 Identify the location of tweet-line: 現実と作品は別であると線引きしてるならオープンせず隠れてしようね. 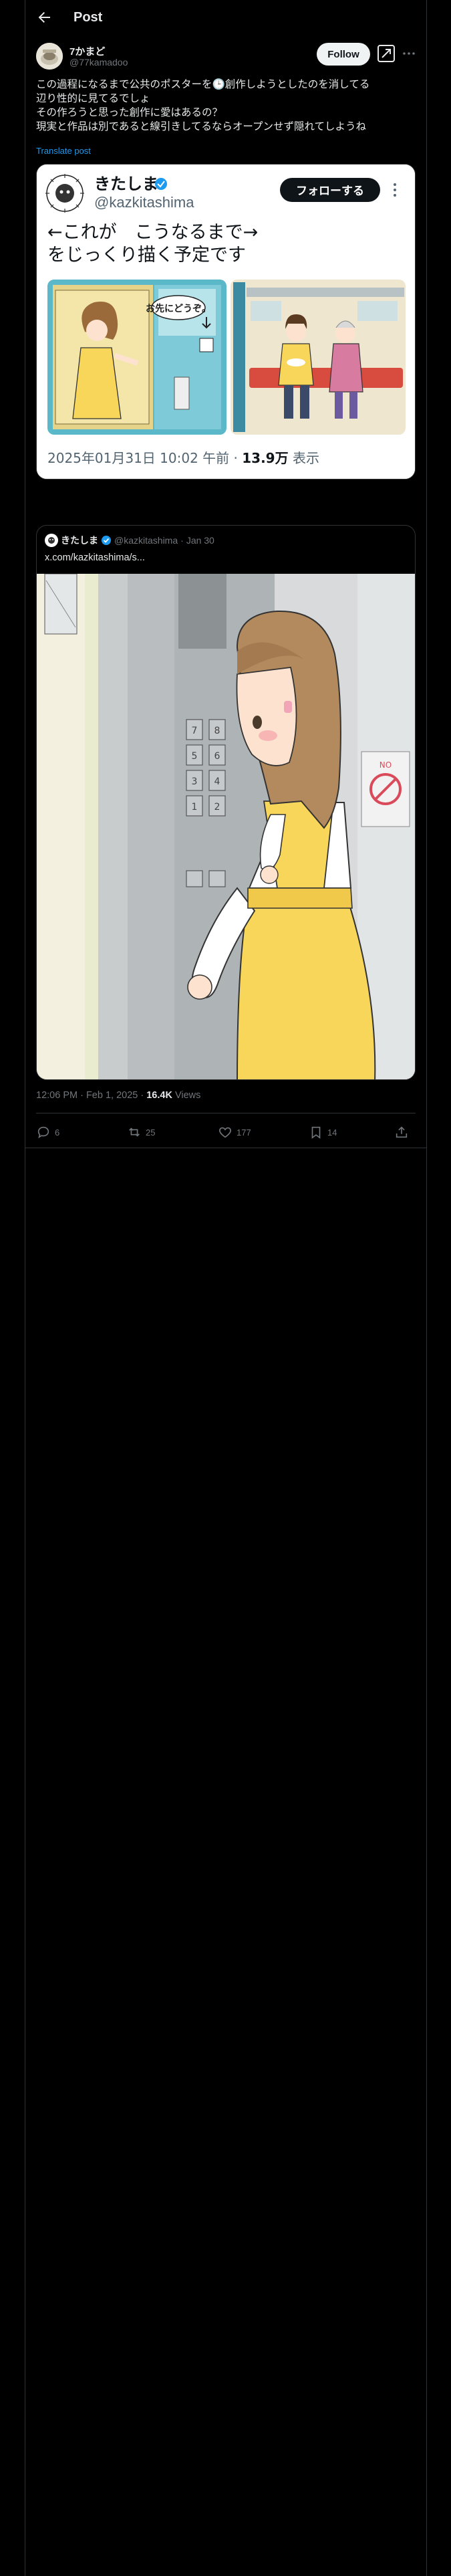
(201, 127).